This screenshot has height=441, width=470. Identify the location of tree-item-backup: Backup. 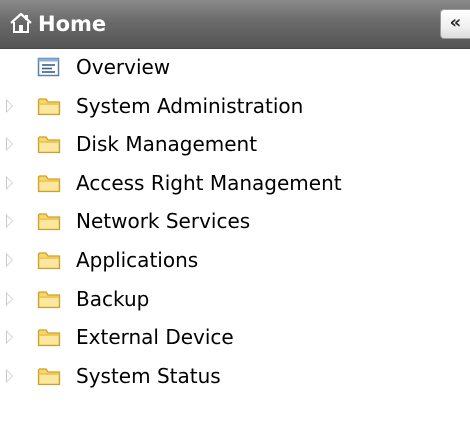
(235, 299).